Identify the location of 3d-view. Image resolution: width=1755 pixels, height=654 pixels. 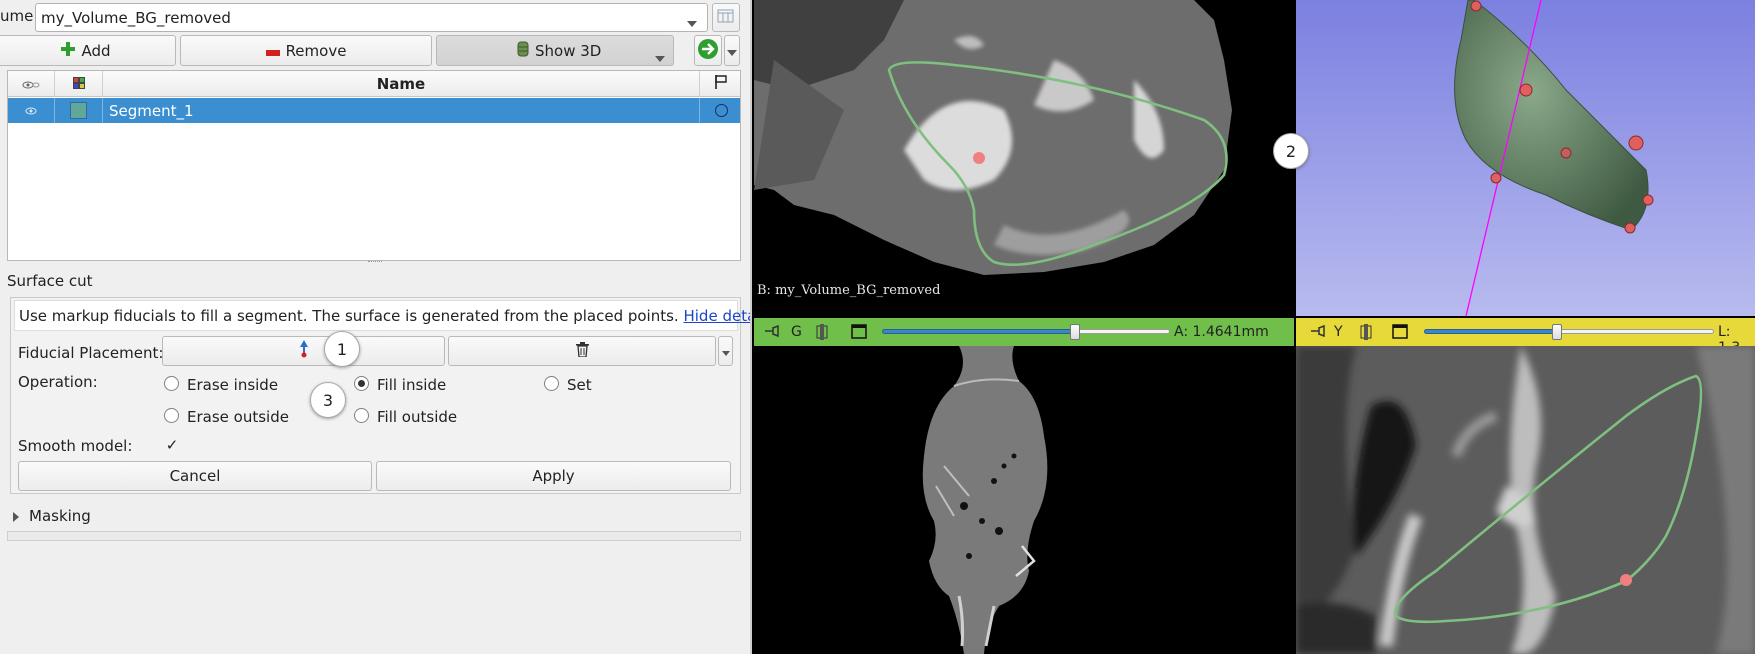
(1525, 158).